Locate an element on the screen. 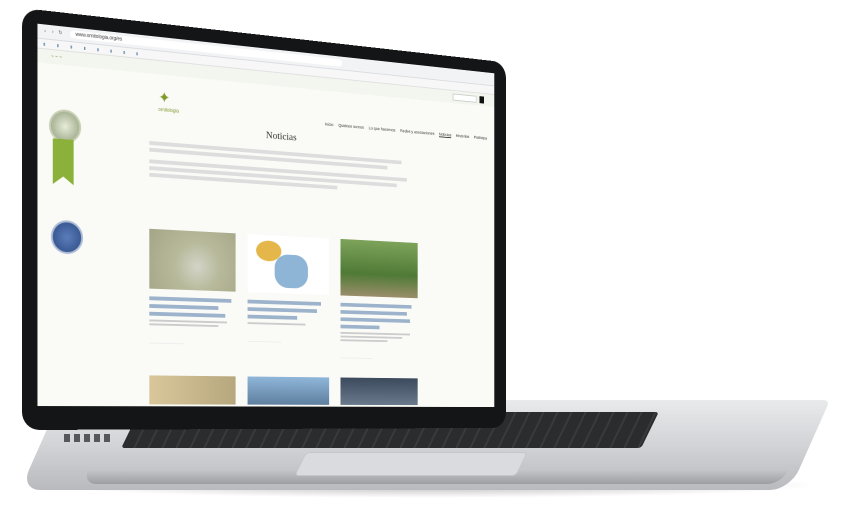  menu-item-noticias: Noticias is located at coordinates (445, 135).